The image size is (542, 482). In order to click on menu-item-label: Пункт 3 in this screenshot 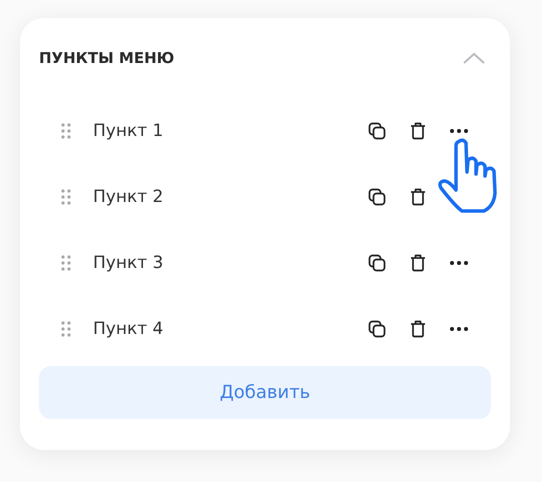, I will do `click(128, 263)`.